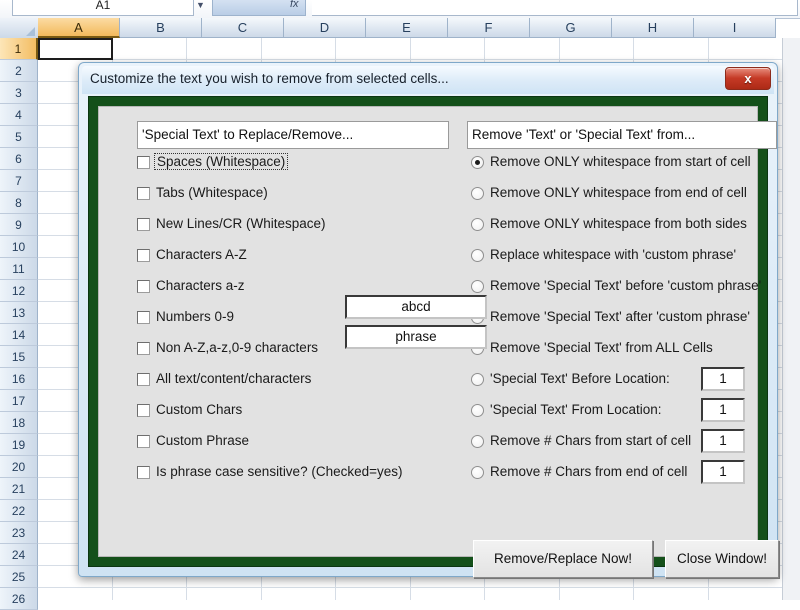 The image size is (800, 610). I want to click on row-header-9: 9, so click(19, 225).